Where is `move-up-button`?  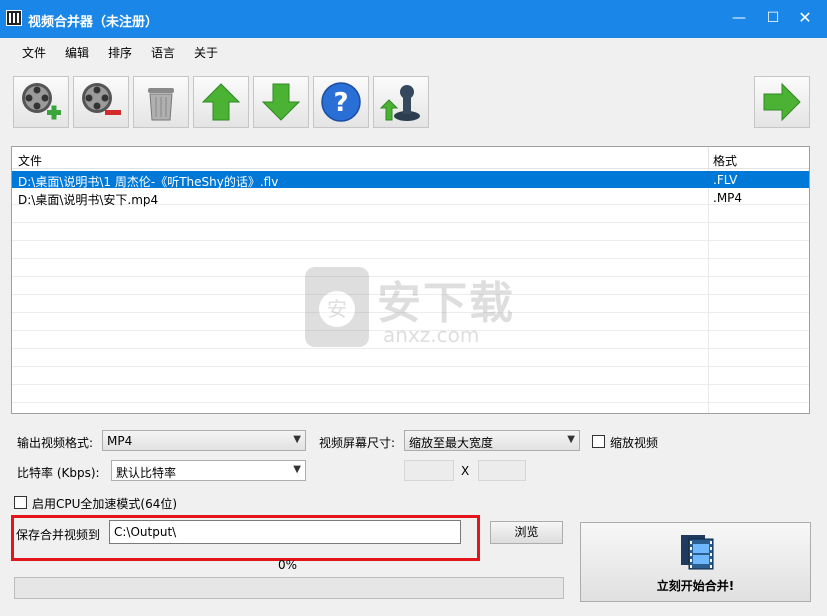 move-up-button is located at coordinates (221, 102).